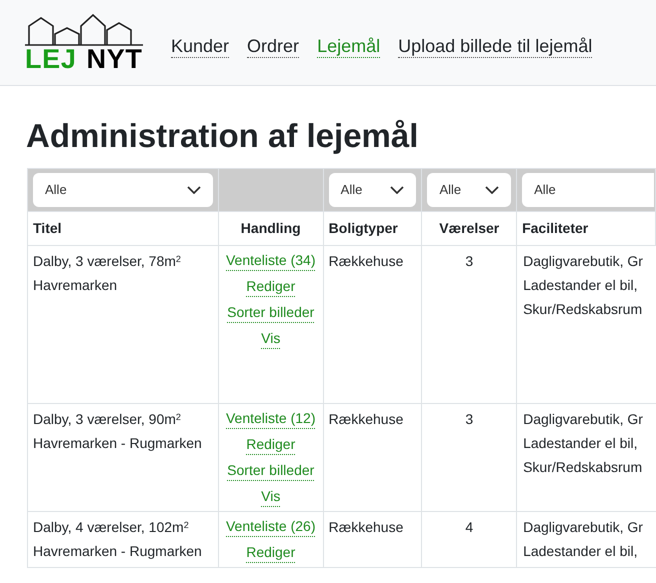  Describe the element at coordinates (84, 30) in the screenshot. I see `houses-icon` at that location.